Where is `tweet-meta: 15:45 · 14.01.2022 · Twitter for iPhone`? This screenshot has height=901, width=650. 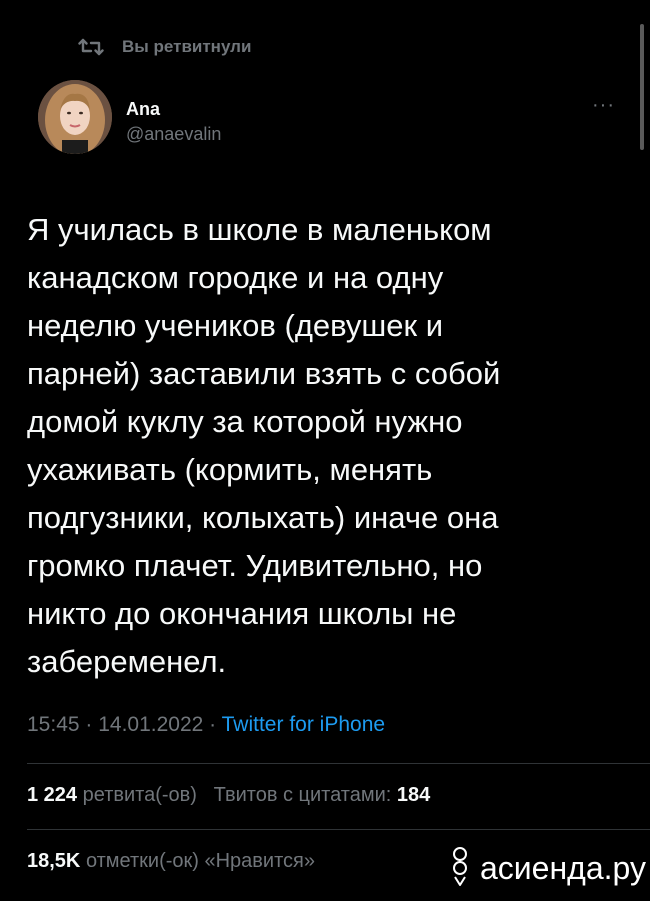 tweet-meta: 15:45 · 14.01.2022 · Twitter for iPhone is located at coordinates (206, 725).